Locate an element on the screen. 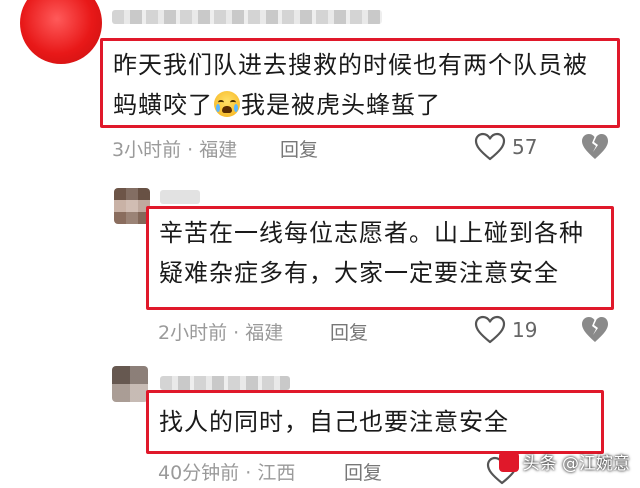 This screenshot has width=640, height=488. like-count: 57 is located at coordinates (525, 147).